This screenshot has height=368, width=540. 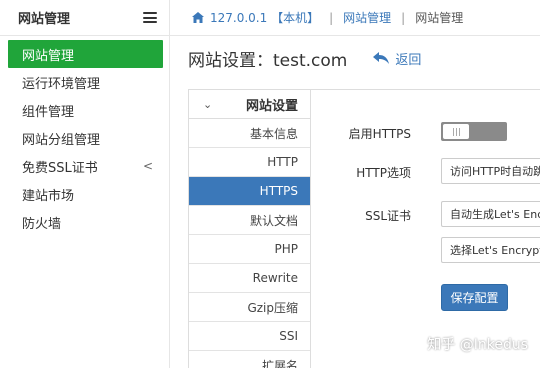 I want to click on breadcrumb: 127.0.0.1 【本机】 | 网站管理 | 网站管理, so click(x=355, y=18).